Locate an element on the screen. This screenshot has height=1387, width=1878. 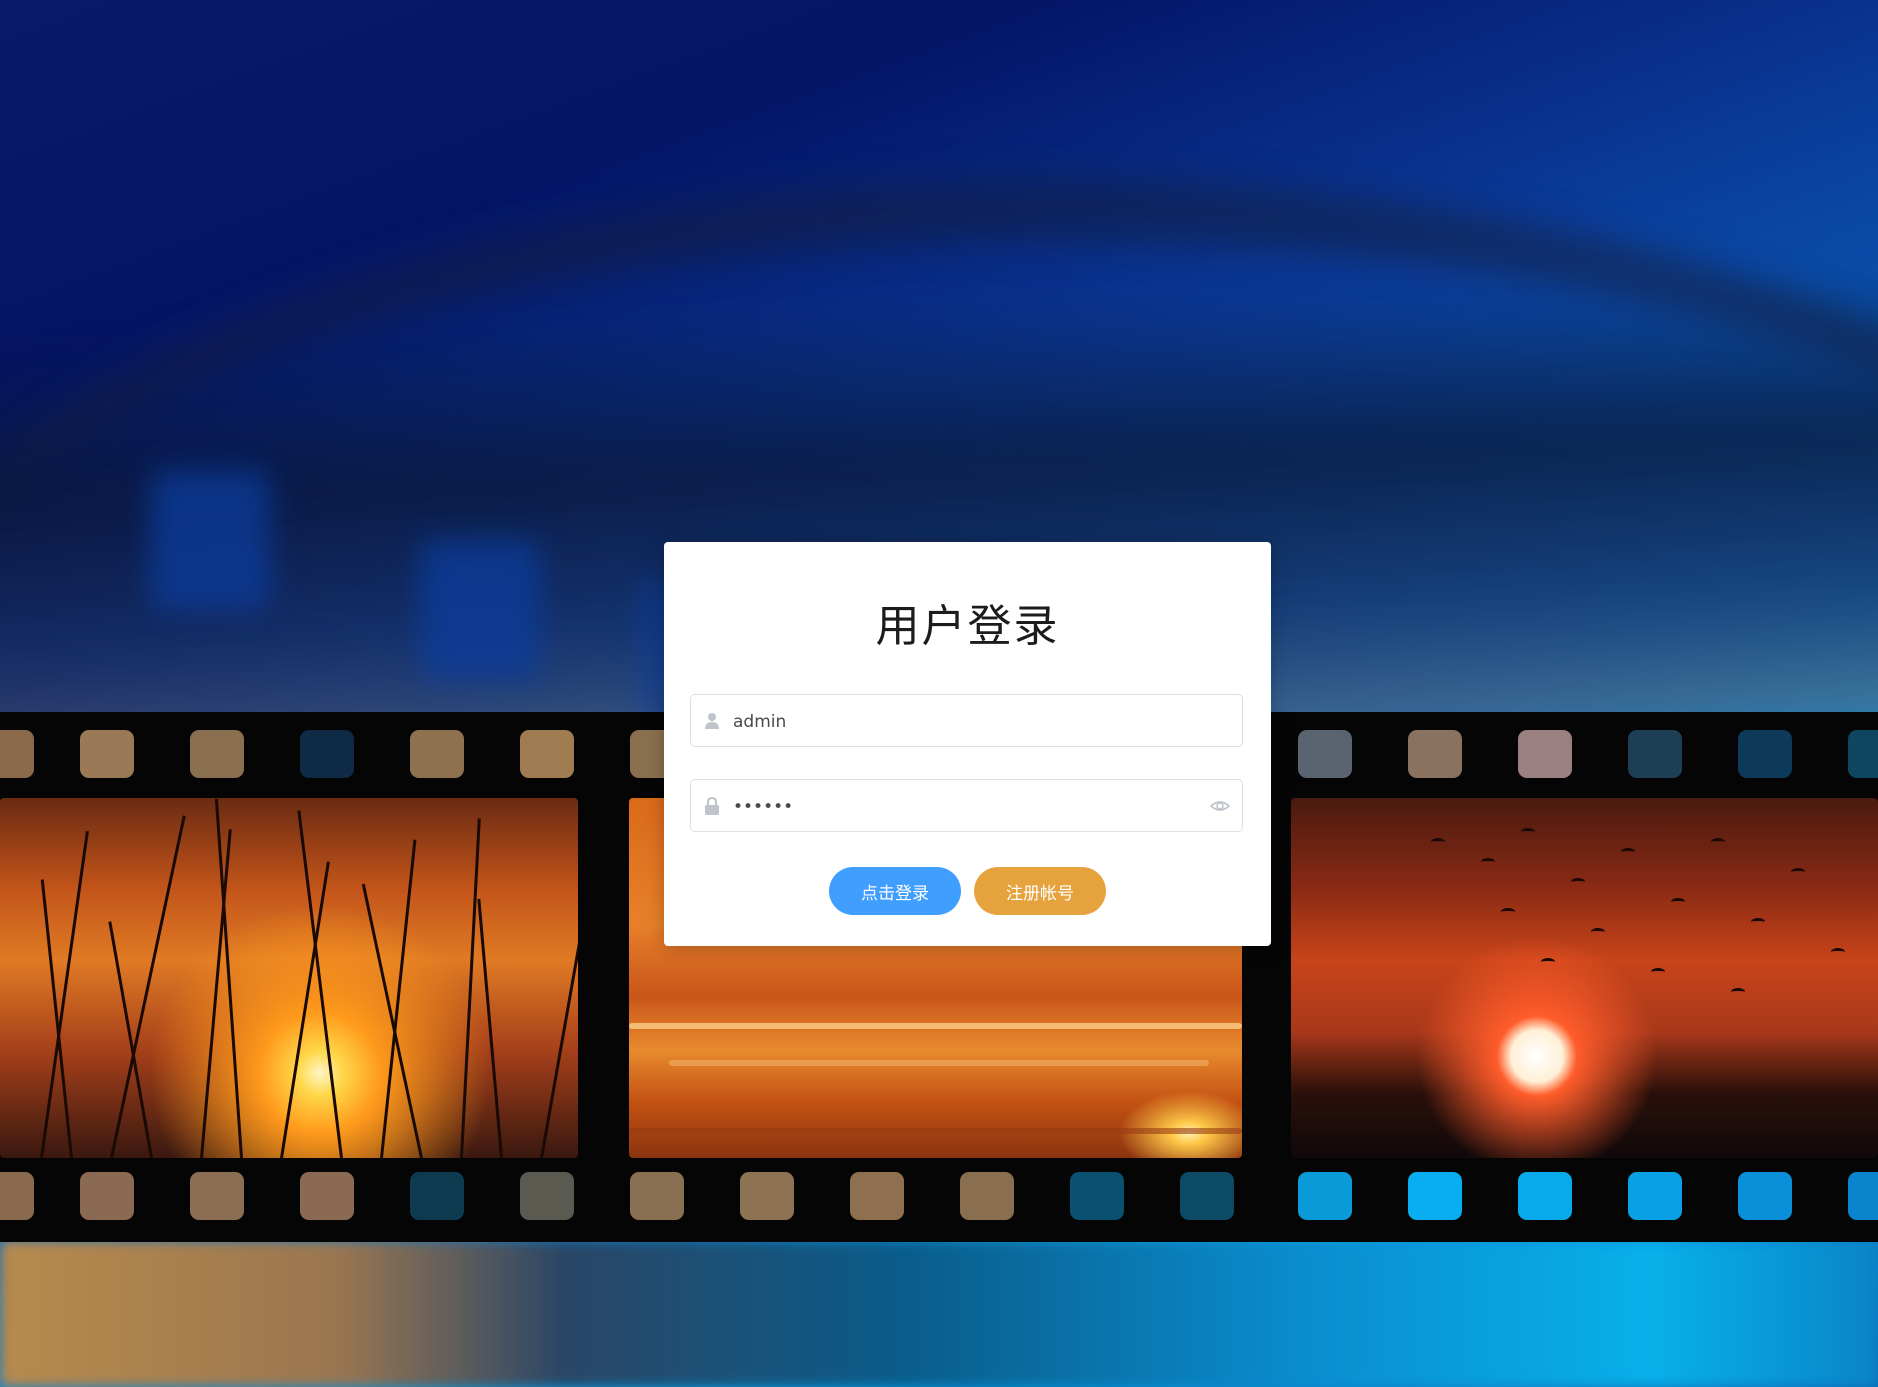
eye-icon is located at coordinates (1220, 806).